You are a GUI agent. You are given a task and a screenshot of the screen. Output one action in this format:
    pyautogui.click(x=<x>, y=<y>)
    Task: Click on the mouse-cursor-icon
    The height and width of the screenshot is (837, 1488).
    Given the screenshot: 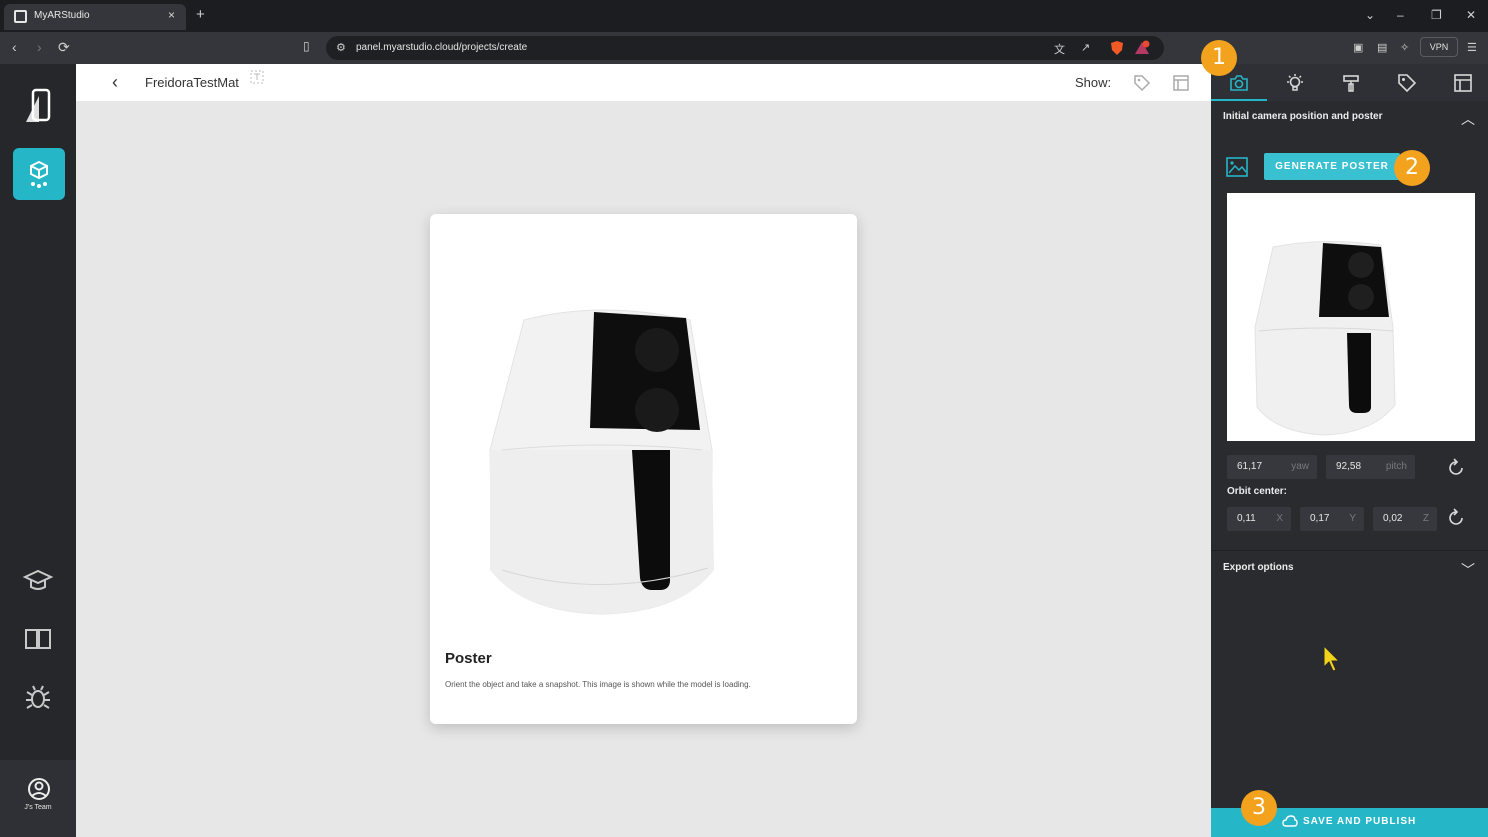 What is the action you would take?
    pyautogui.click(x=1332, y=658)
    